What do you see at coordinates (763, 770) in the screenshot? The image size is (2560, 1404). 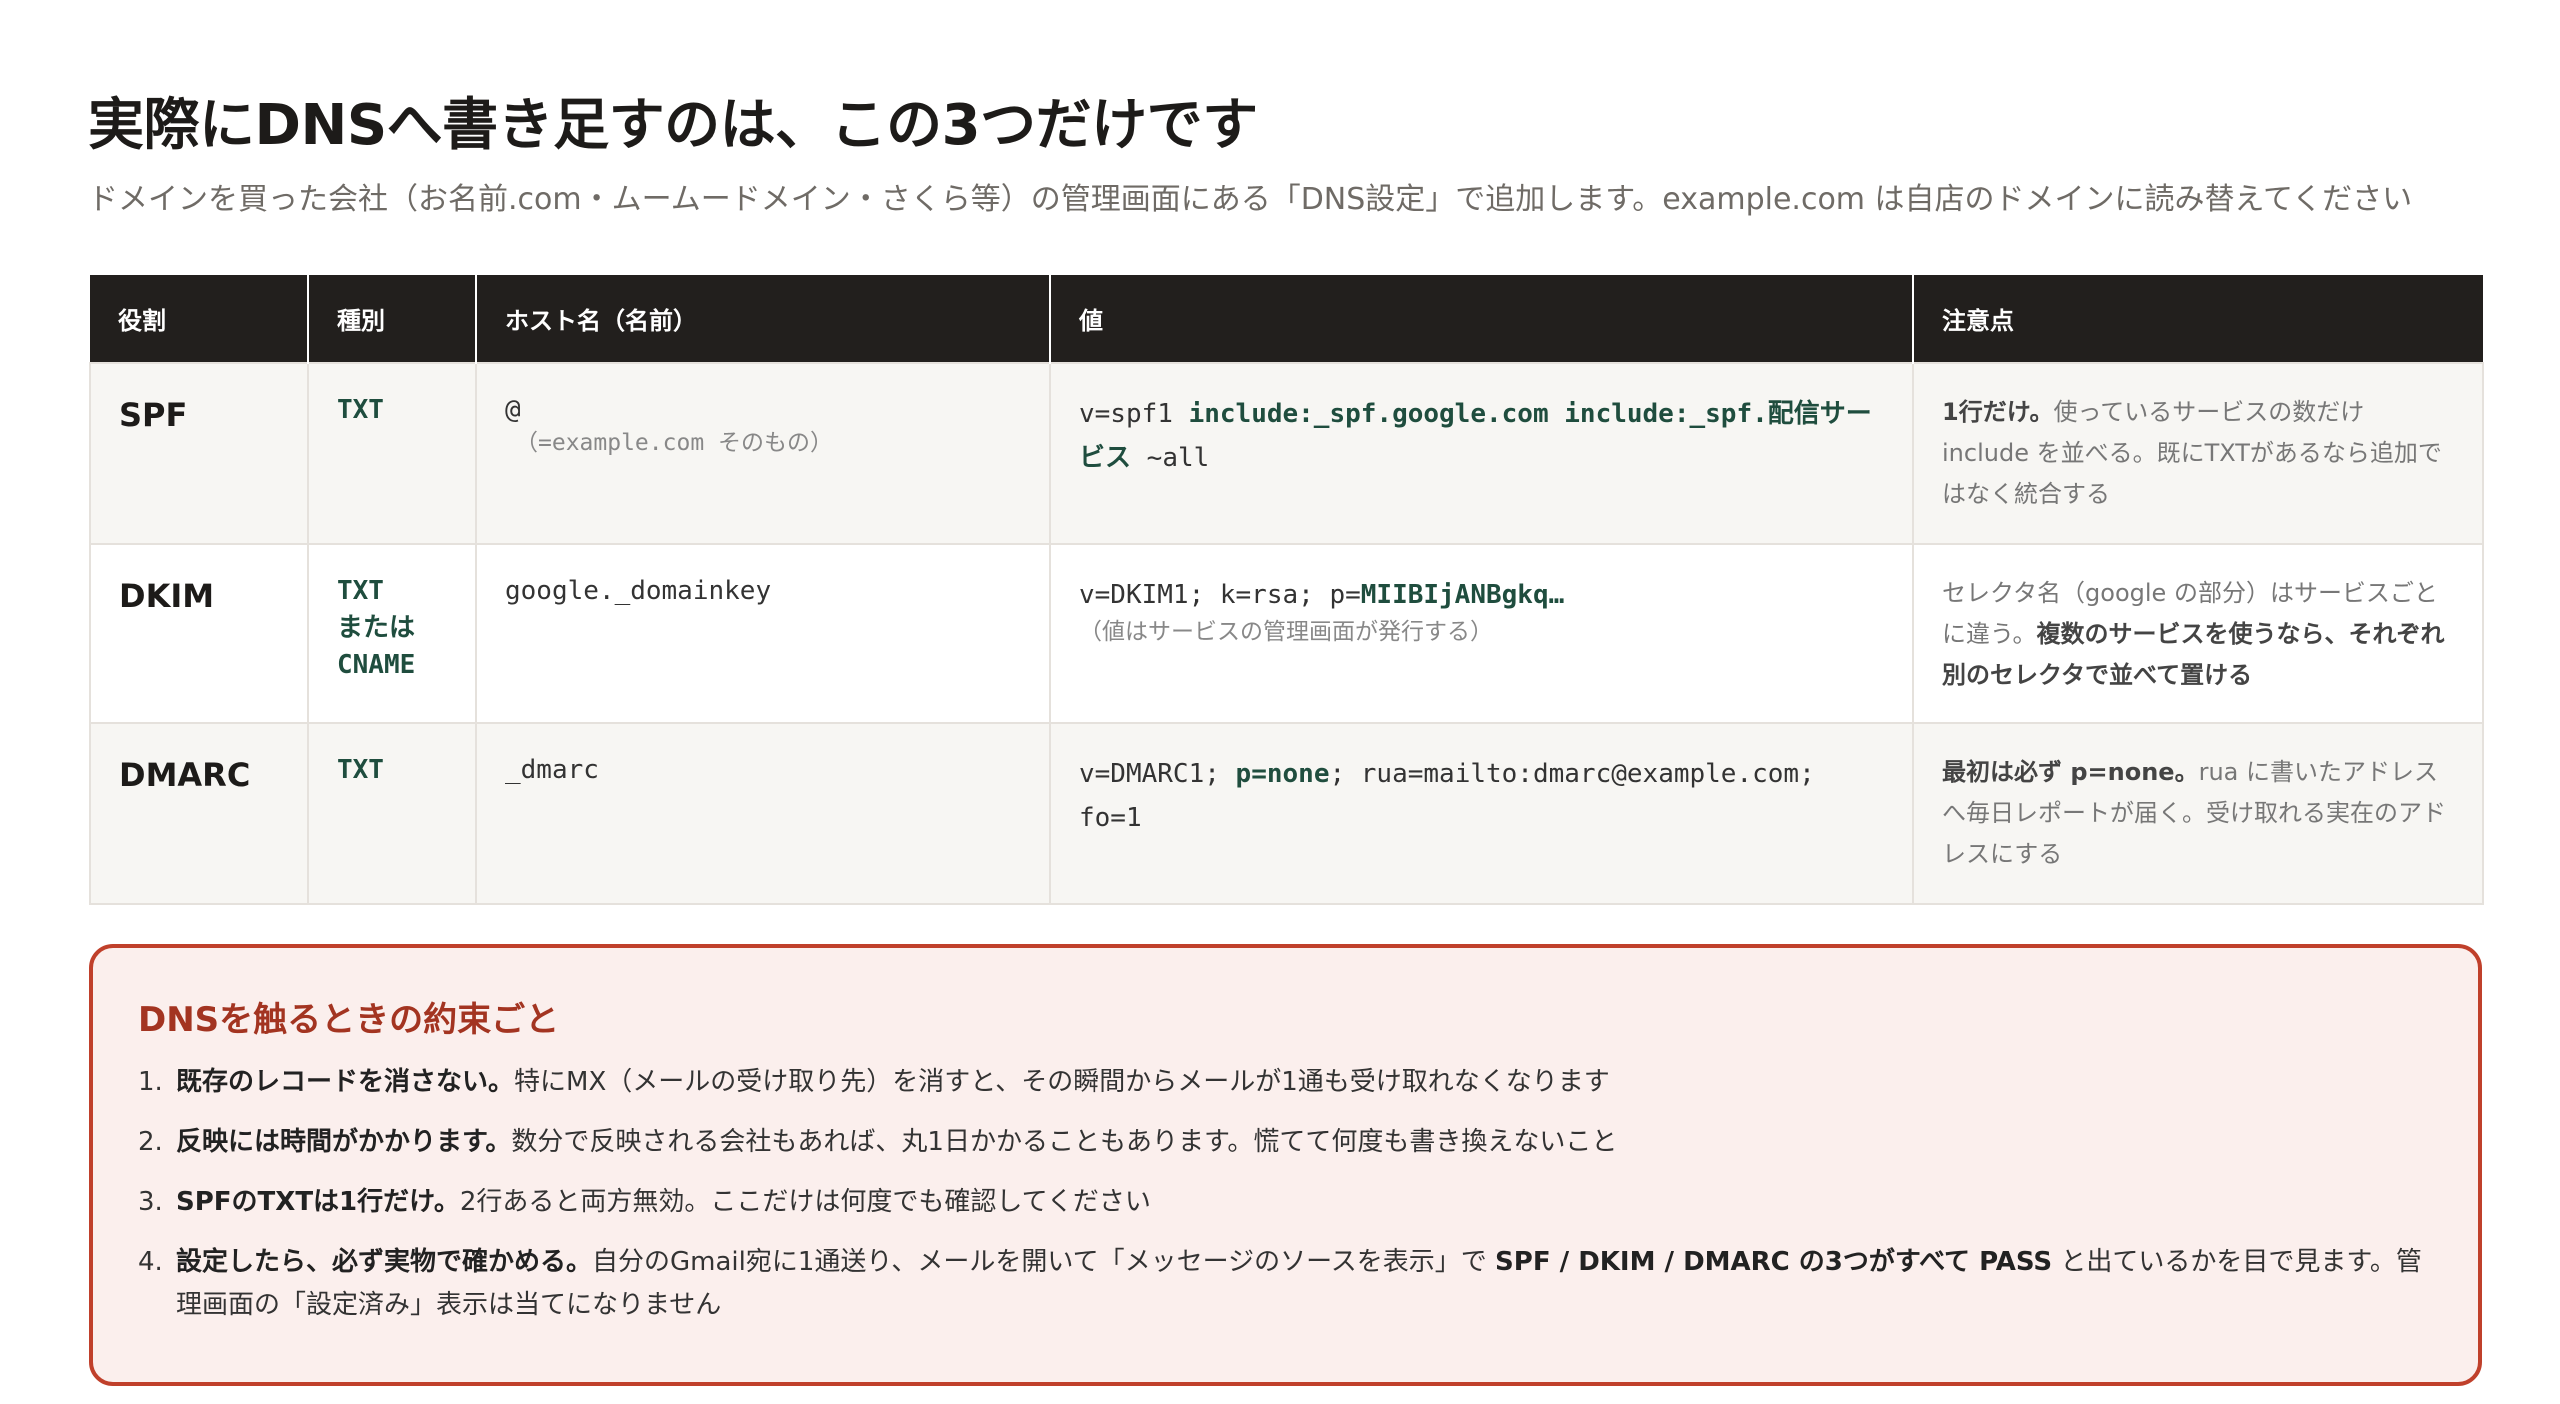 I see `host-cell: _dmarc` at bounding box center [763, 770].